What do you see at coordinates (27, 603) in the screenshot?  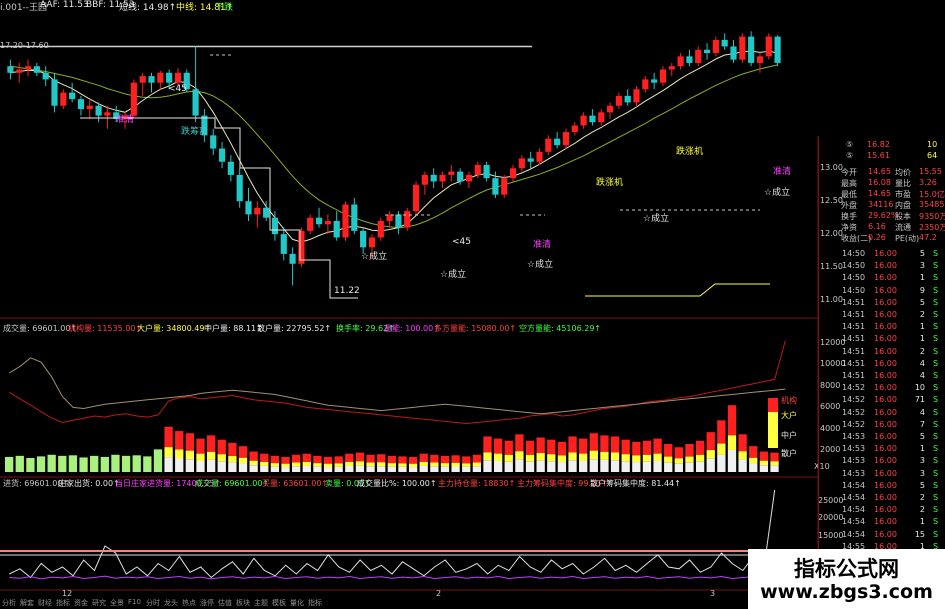 I see `bottom-tab: 解套` at bounding box center [27, 603].